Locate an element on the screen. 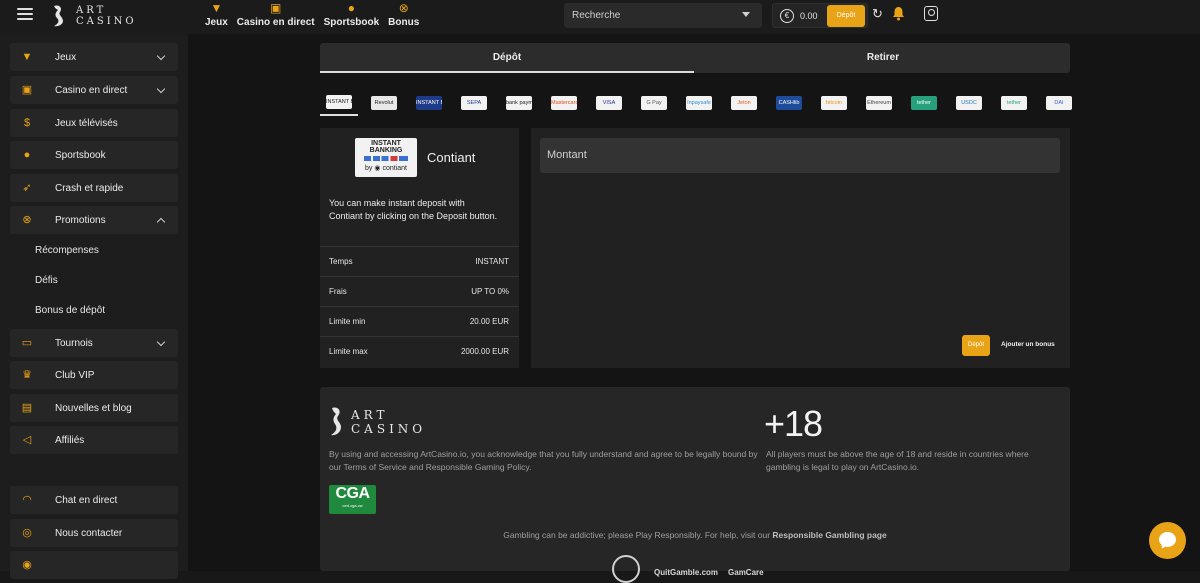 The height and width of the screenshot is (583, 1200). ticket-icon: ▭ is located at coordinates (27, 343).